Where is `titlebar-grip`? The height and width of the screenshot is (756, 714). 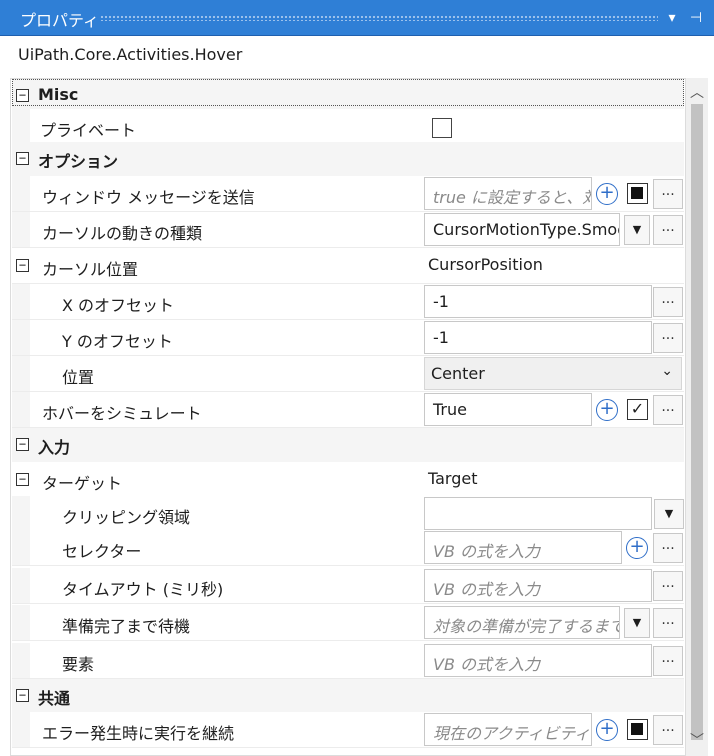 titlebar-grip is located at coordinates (379, 18).